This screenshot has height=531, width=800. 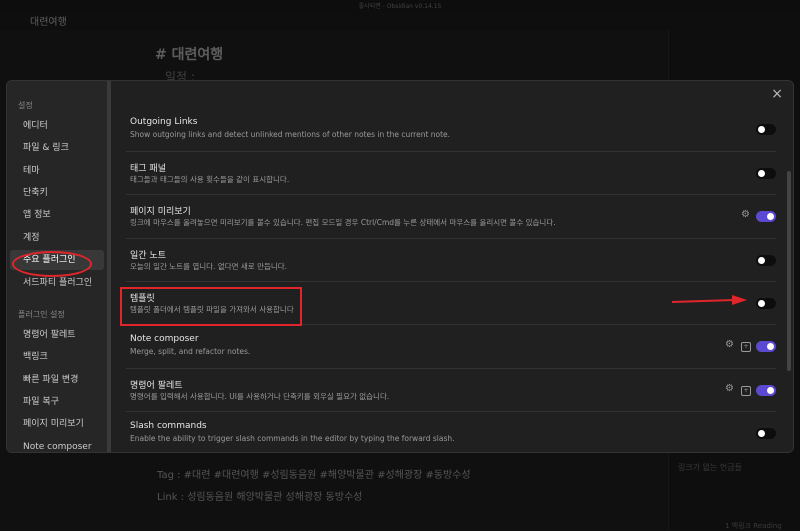 What do you see at coordinates (451, 173) in the screenshot?
I see `plugin-row: 태그 패널 태그들과 태그들의 사용 횟수들을 같이 표시합니다.` at bounding box center [451, 173].